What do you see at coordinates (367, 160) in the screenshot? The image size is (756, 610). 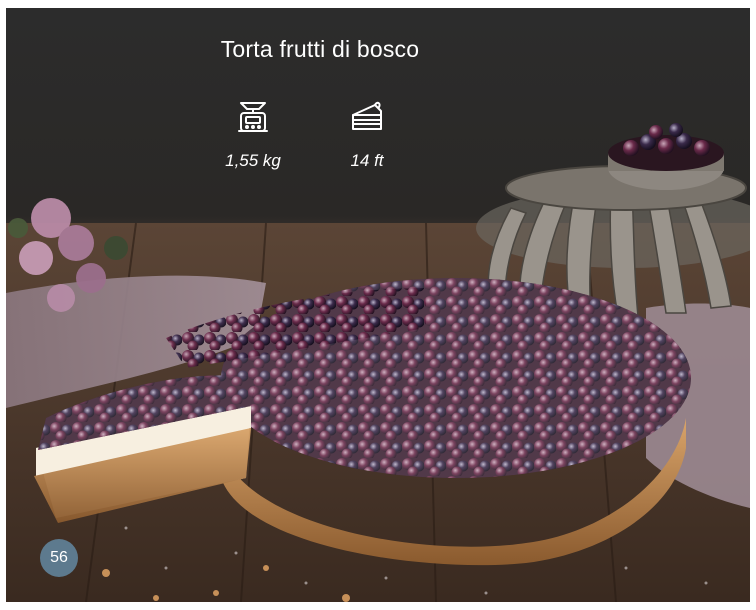 I see `portions-value: 14 ft` at bounding box center [367, 160].